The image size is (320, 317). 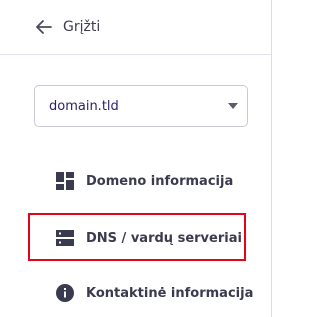 What do you see at coordinates (160, 181) in the screenshot?
I see `sidebar-item-label: Domeno informacija` at bounding box center [160, 181].